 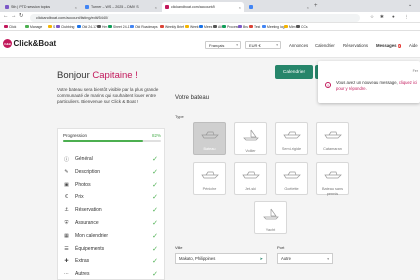 I want to click on bookmark-item: CCs, so click(x=302, y=27).